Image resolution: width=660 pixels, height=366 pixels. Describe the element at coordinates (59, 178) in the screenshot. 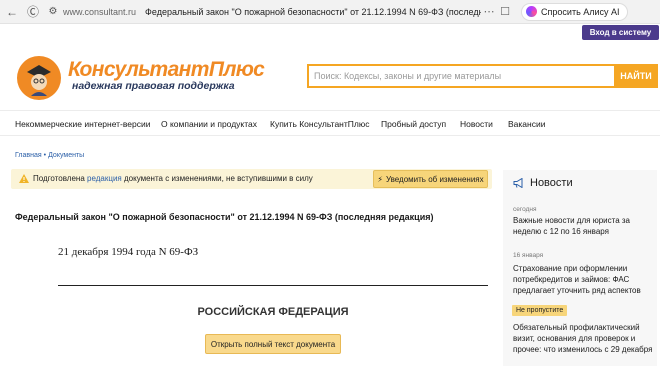

I see `notice-text-before: Подготовлена` at that location.